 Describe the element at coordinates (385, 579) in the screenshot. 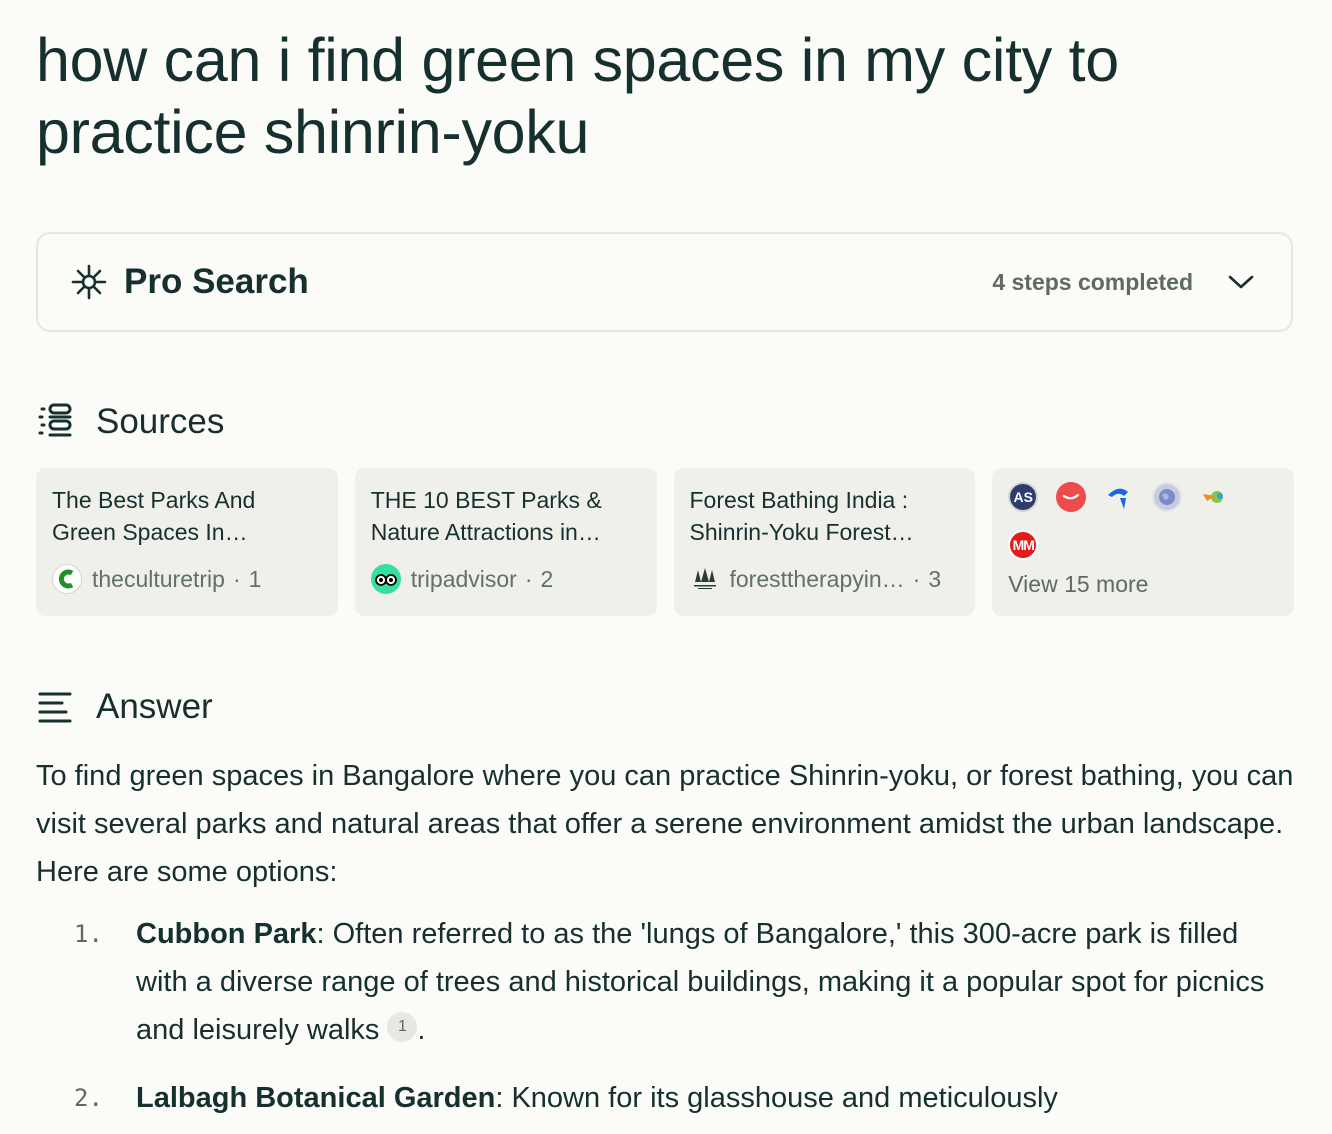

I see `tripadvisor-favicon` at that location.